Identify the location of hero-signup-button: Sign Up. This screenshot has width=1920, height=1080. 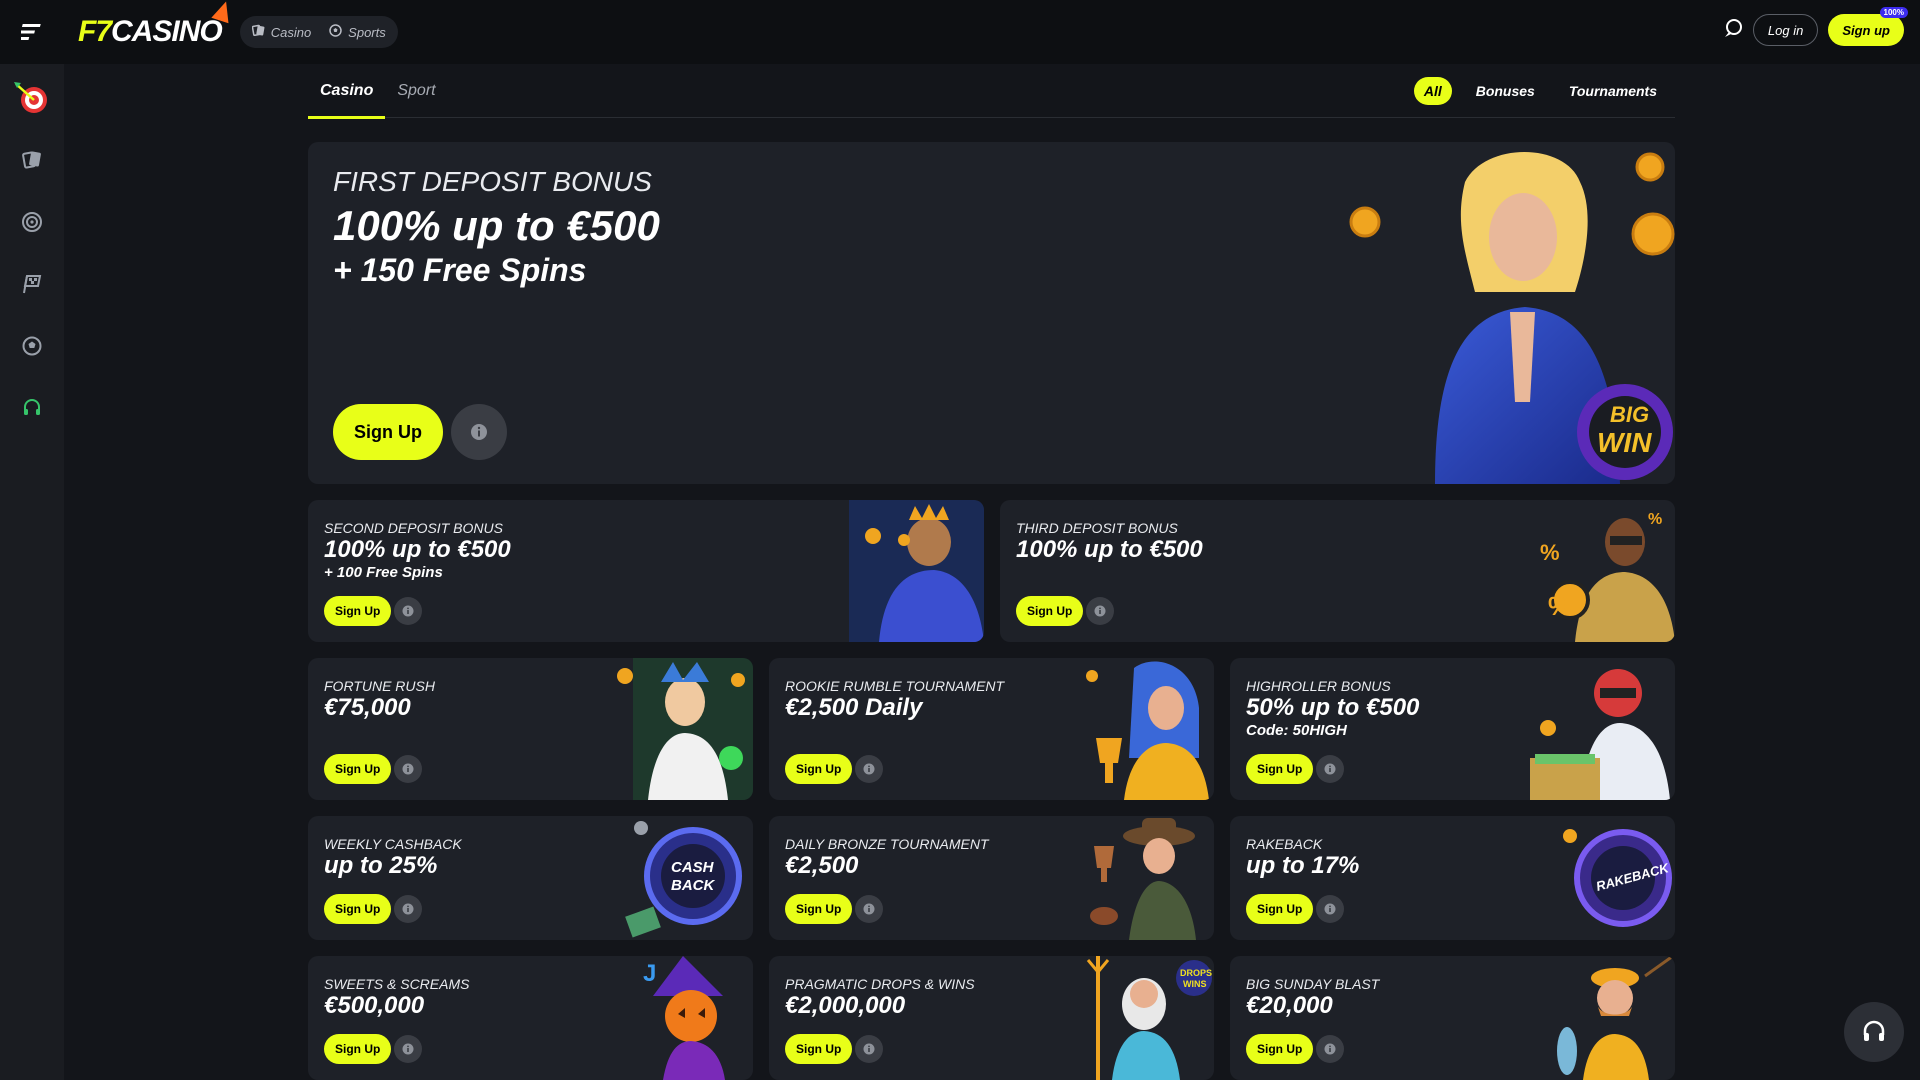
(388, 432).